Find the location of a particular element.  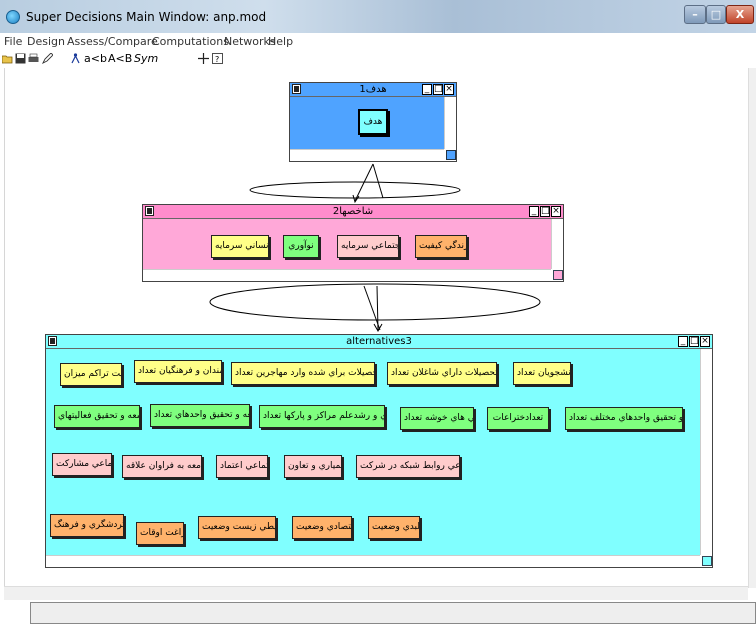

cluster-criteria-vscroll is located at coordinates (557, 244).